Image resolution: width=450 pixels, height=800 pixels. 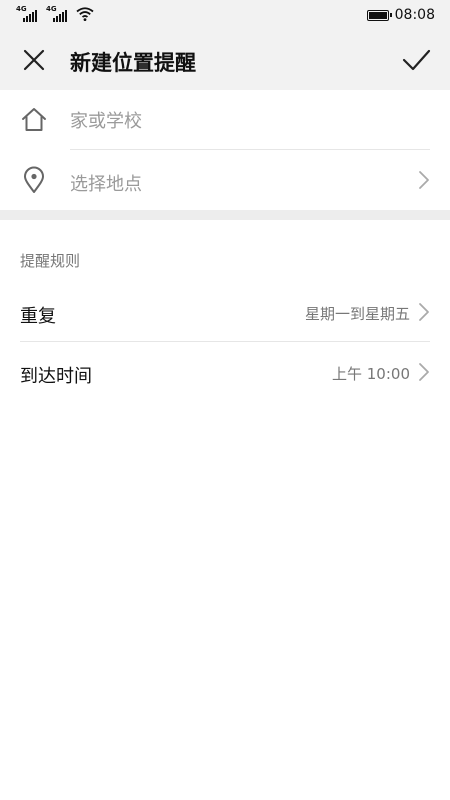 I want to click on check-icon, so click(x=416, y=60).